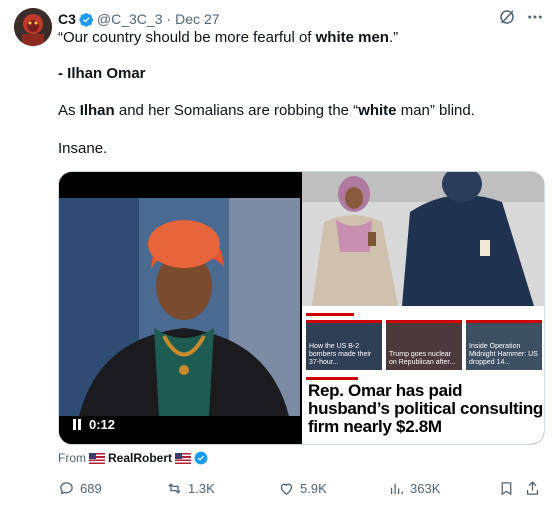 Image resolution: width=556 pixels, height=511 pixels. I want to click on views-icon, so click(396, 489).